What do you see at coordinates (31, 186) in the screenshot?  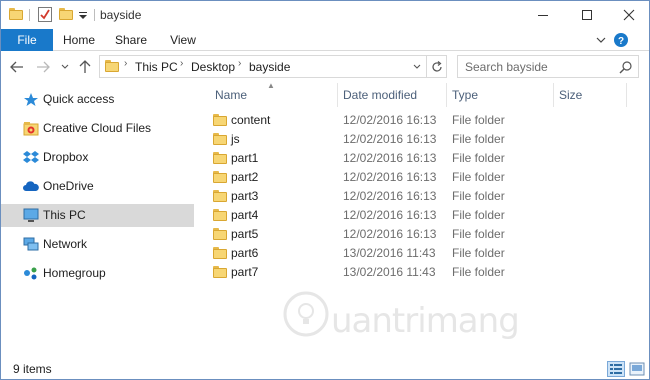 I see `onedrive-cloud-icon` at bounding box center [31, 186].